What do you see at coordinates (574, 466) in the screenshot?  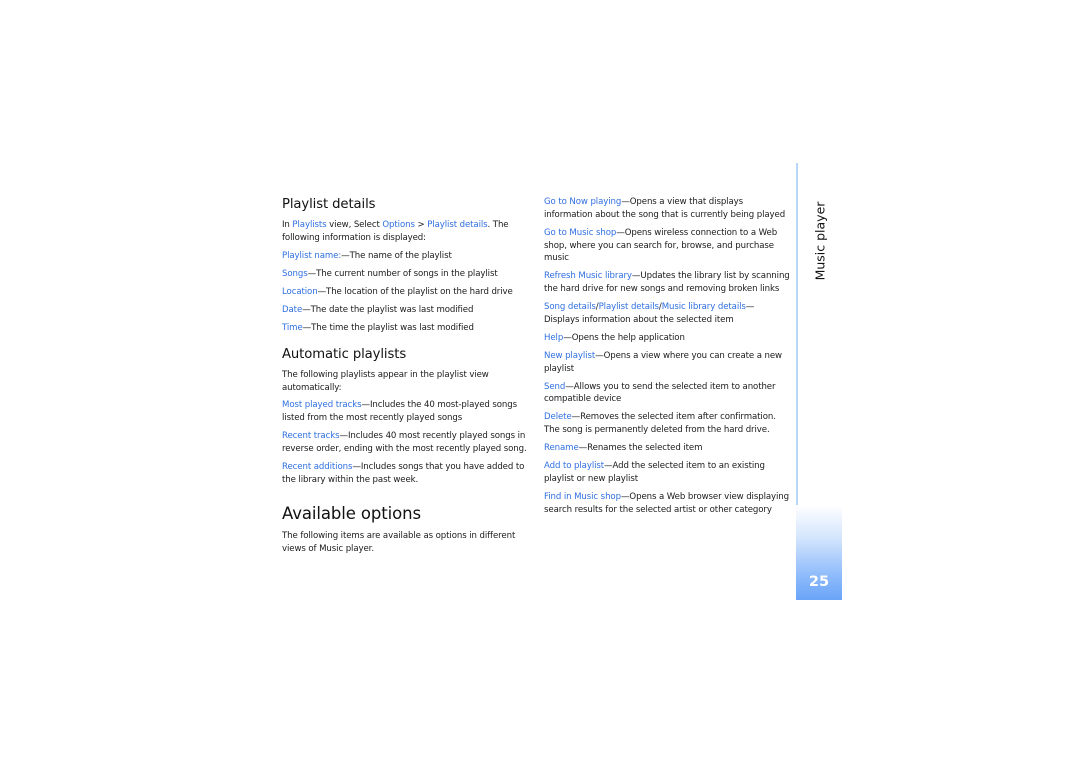 I see `item-term: Add to playlist` at bounding box center [574, 466].